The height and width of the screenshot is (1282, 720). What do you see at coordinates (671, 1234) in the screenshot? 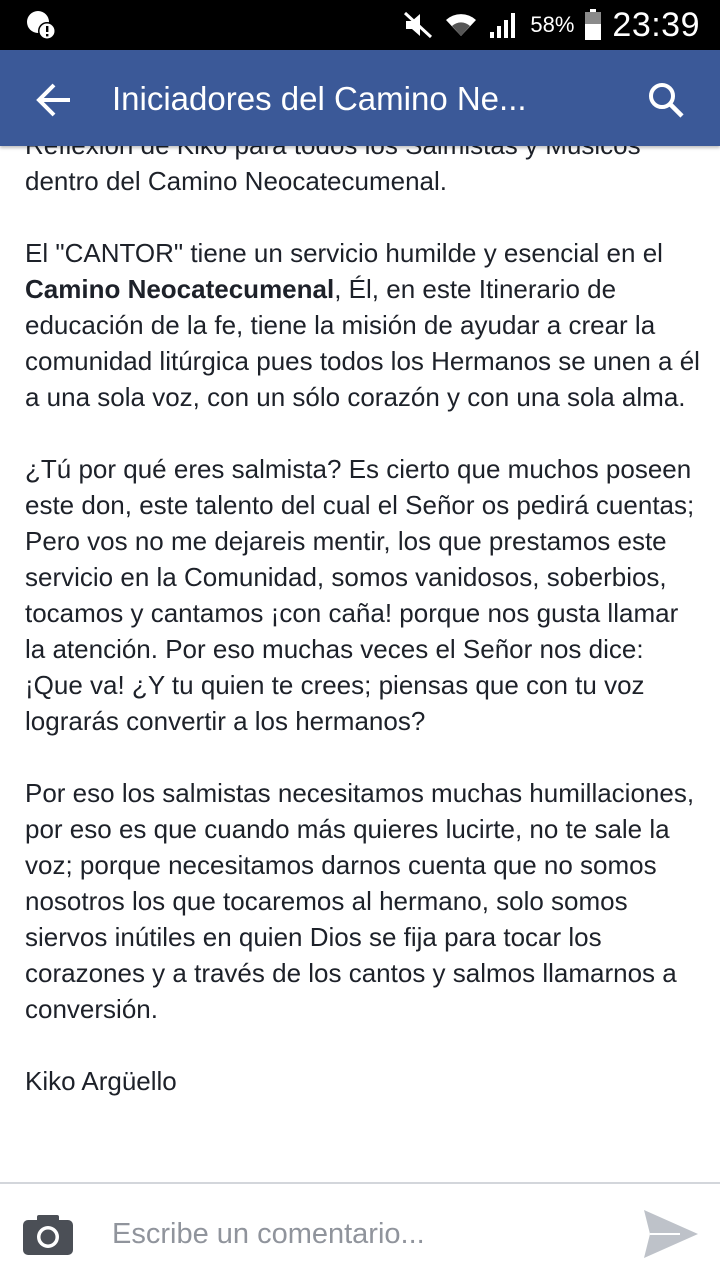
I see `send-icon` at bounding box center [671, 1234].